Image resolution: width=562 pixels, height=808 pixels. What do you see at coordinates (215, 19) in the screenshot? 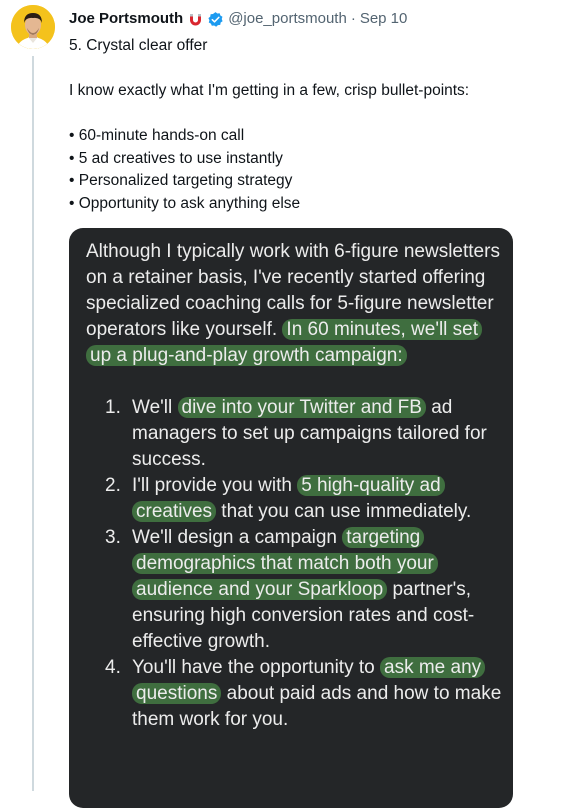
I see `verified-badge-icon` at bounding box center [215, 19].